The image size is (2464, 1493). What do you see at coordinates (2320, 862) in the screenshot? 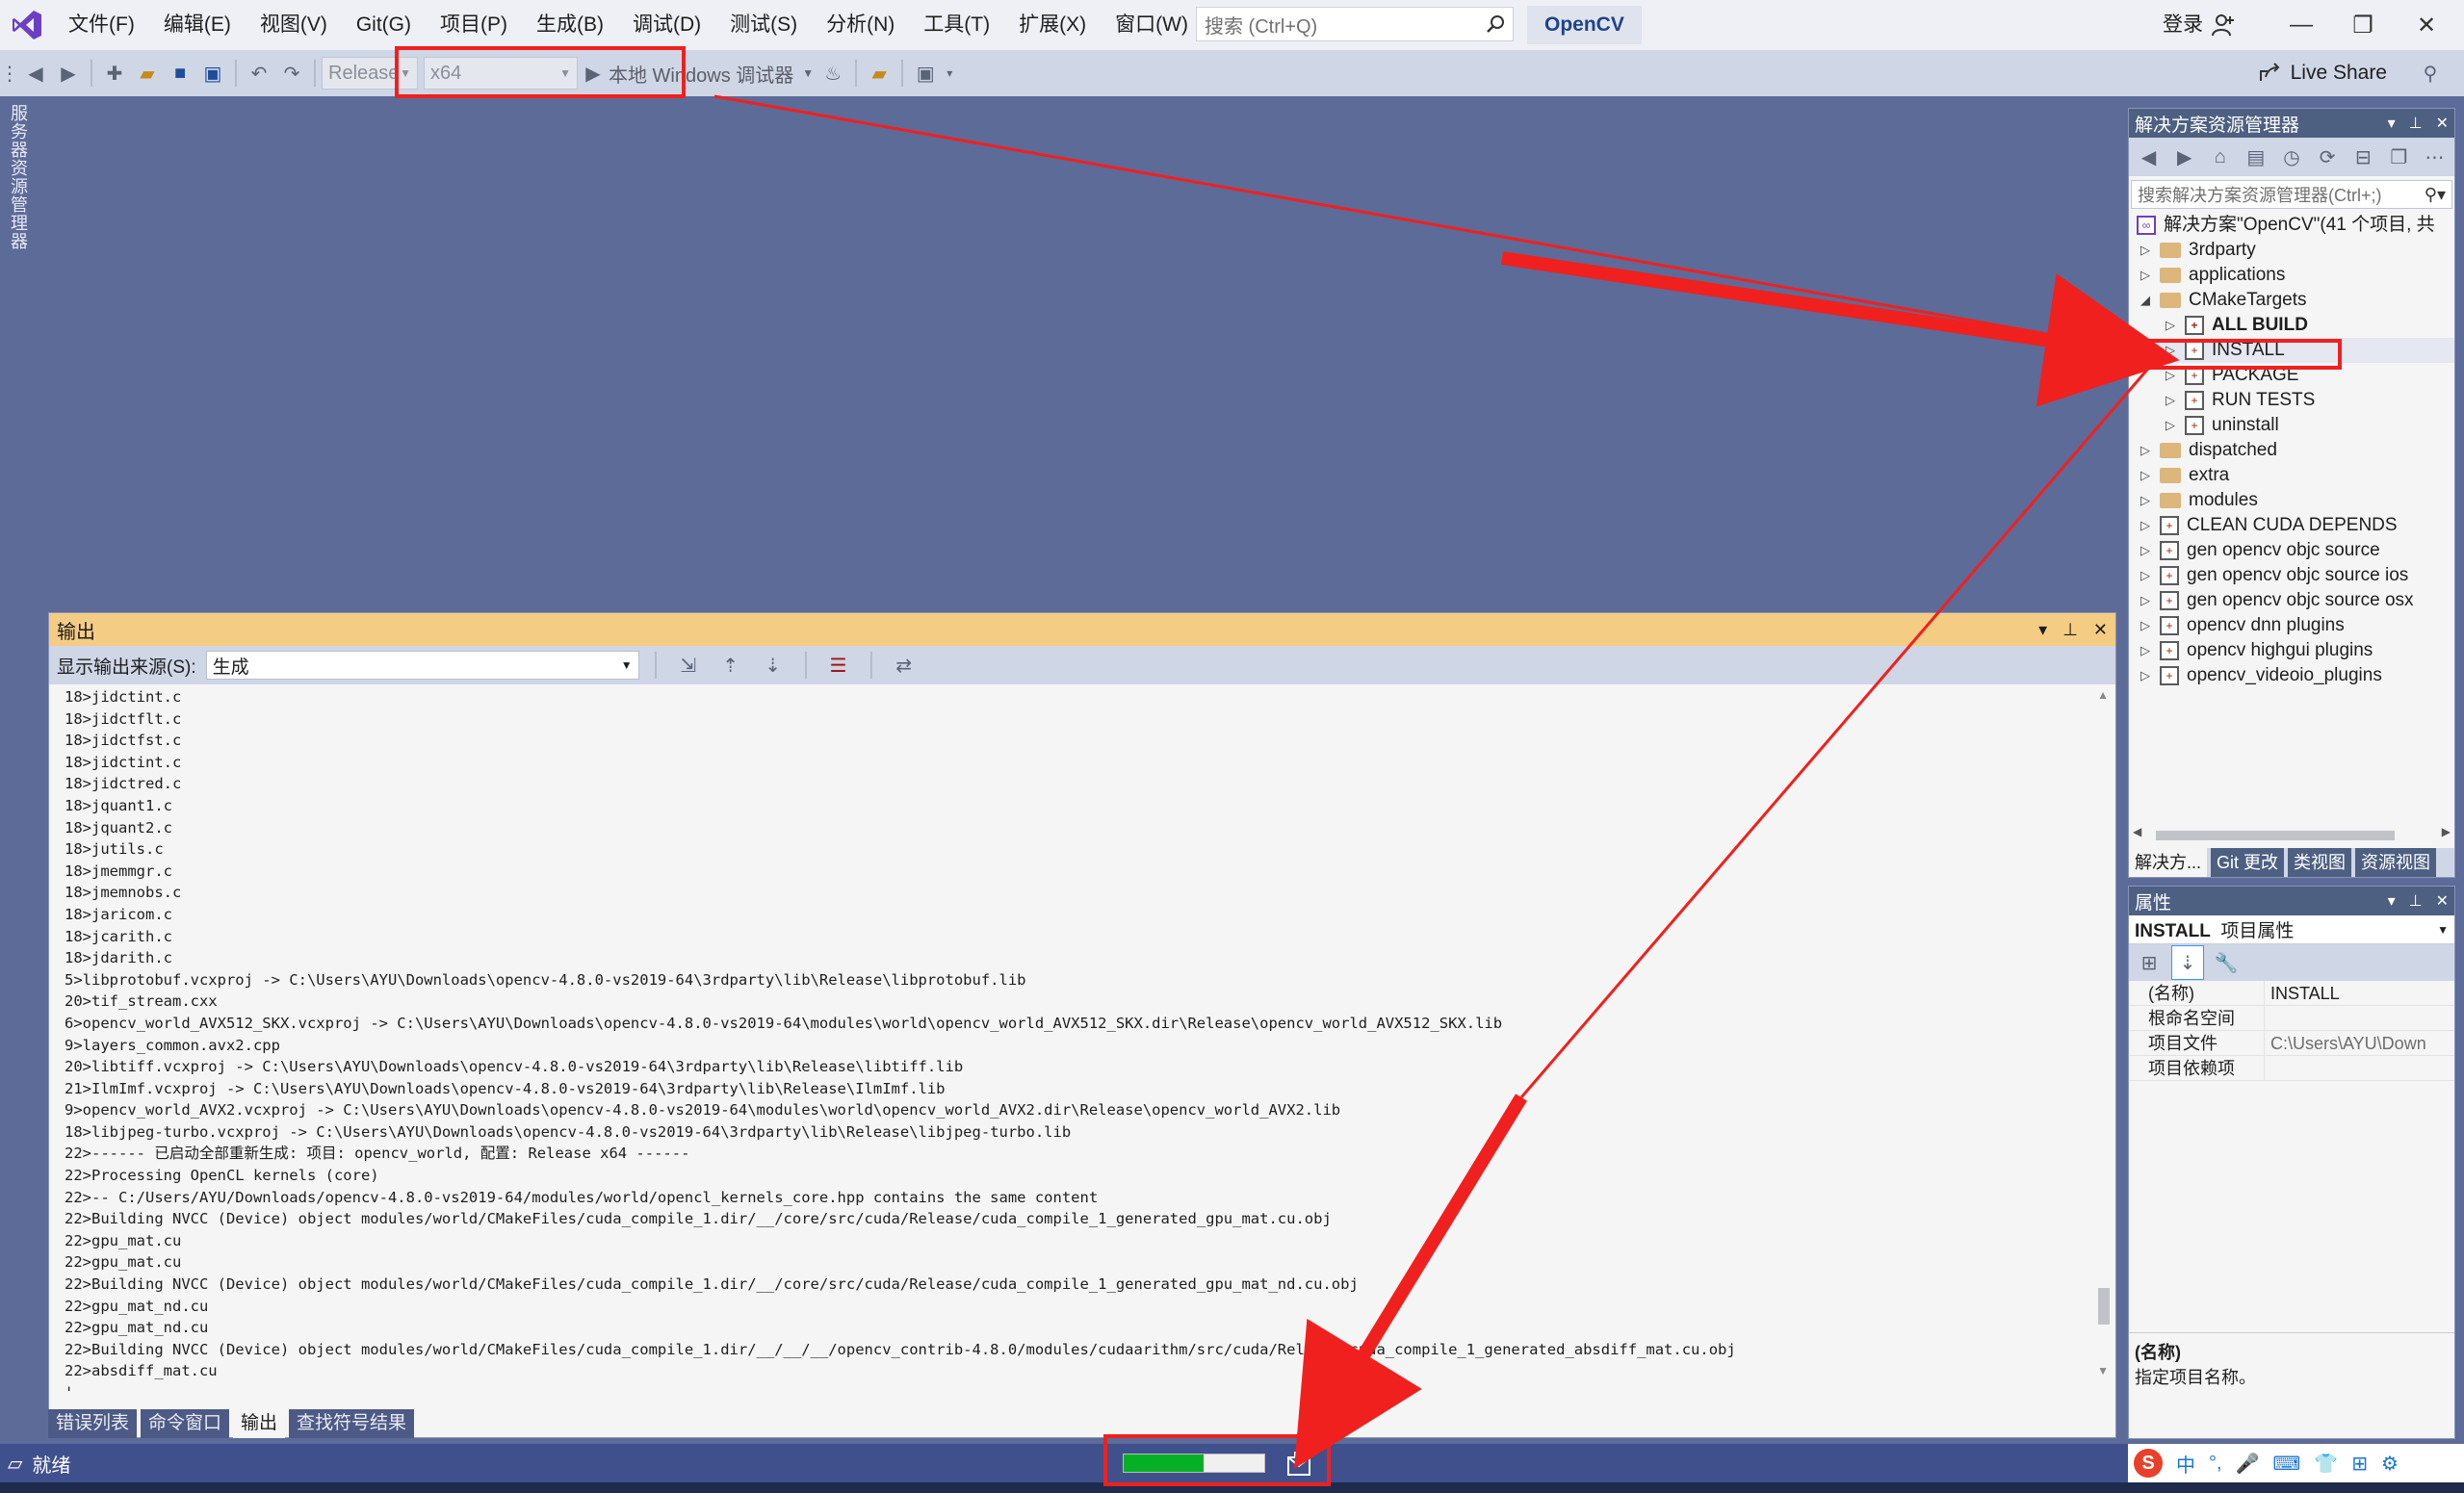
I see `tab-class-view: 类视图` at bounding box center [2320, 862].